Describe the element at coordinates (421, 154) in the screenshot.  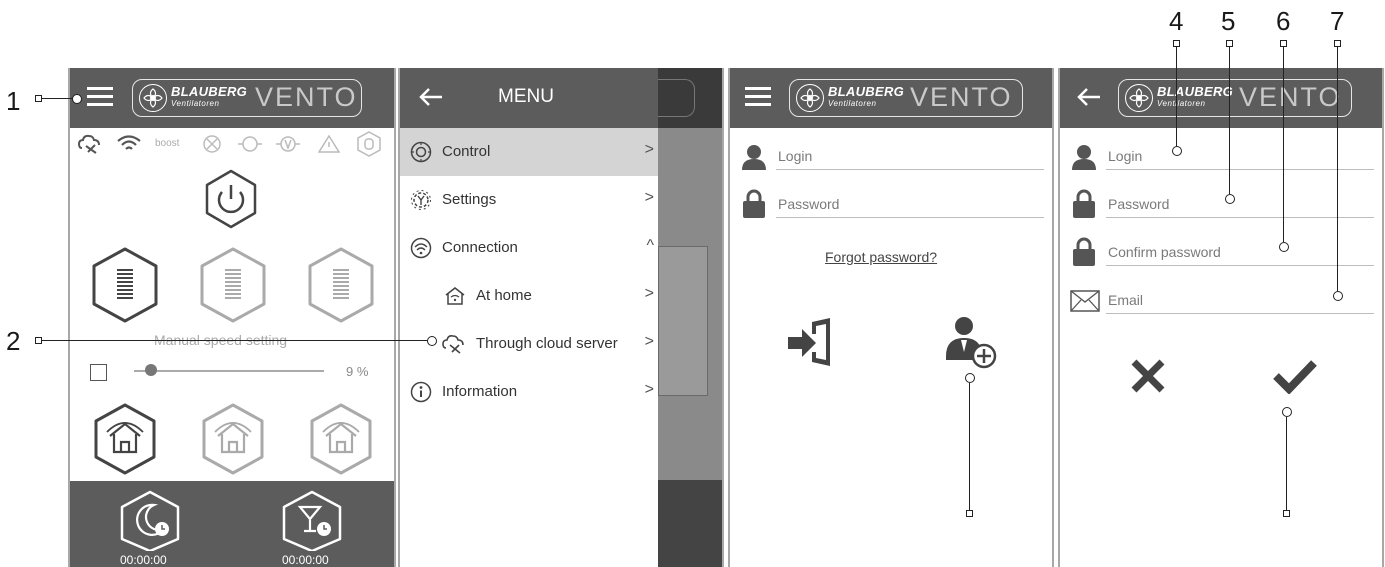
I see `control-icon` at that location.